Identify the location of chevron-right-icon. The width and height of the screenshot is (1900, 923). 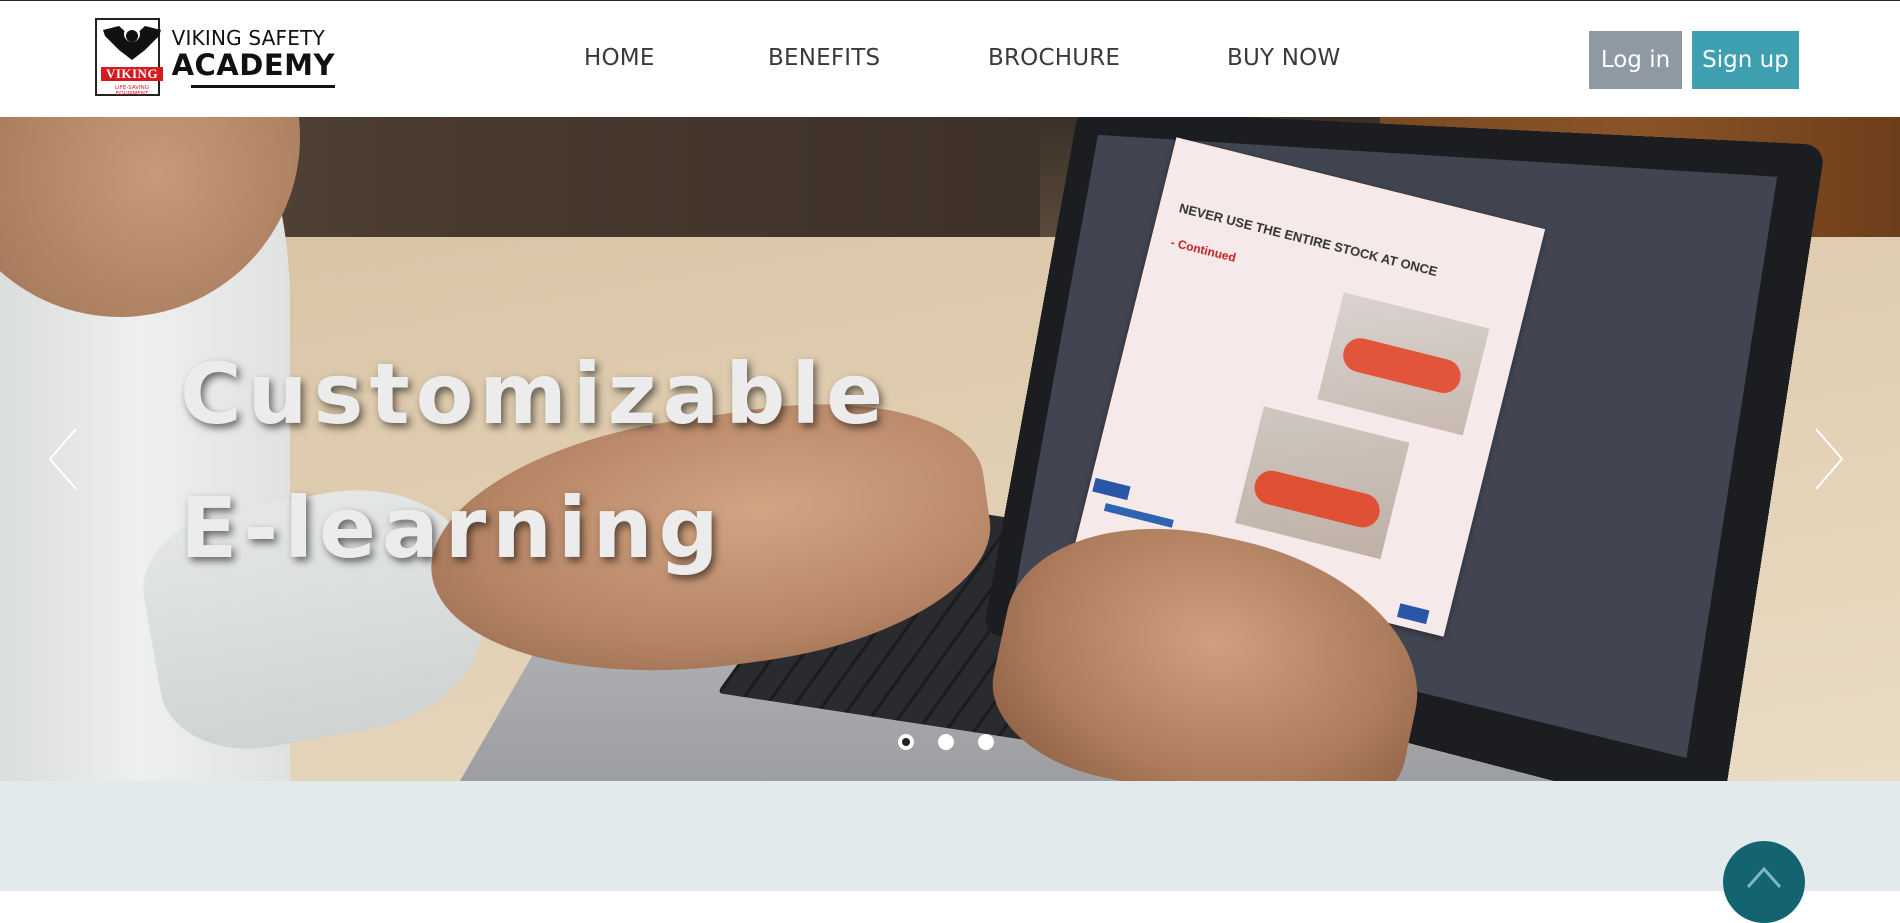
(1829, 459).